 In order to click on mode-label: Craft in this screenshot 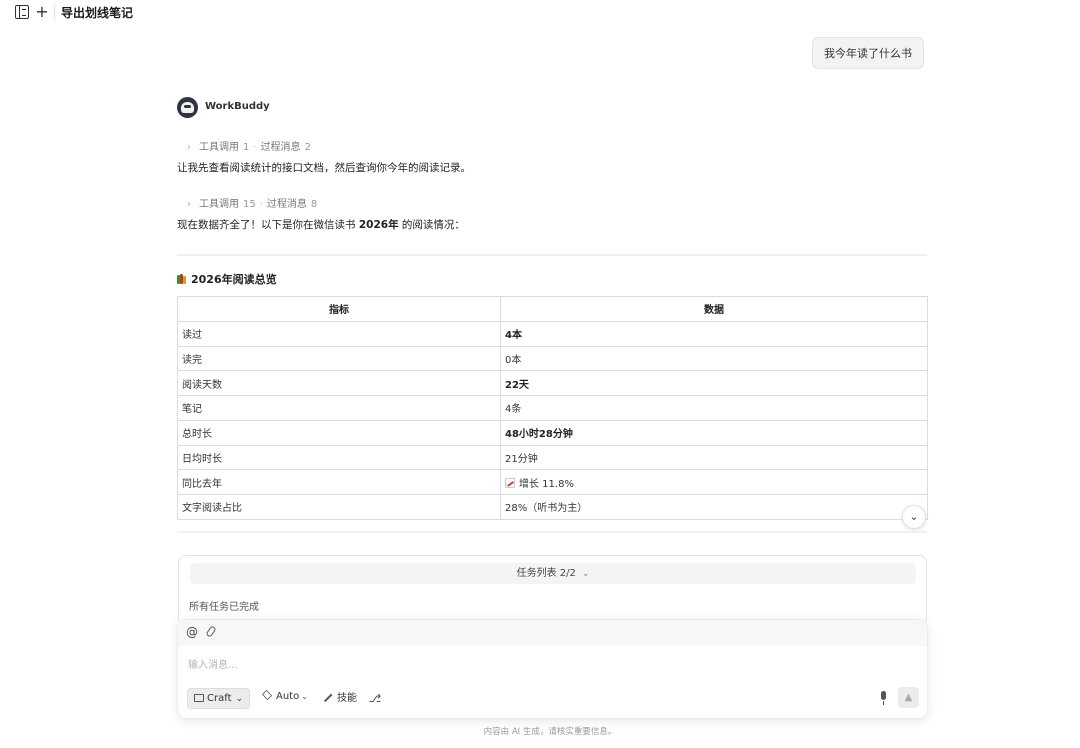, I will do `click(219, 698)`.